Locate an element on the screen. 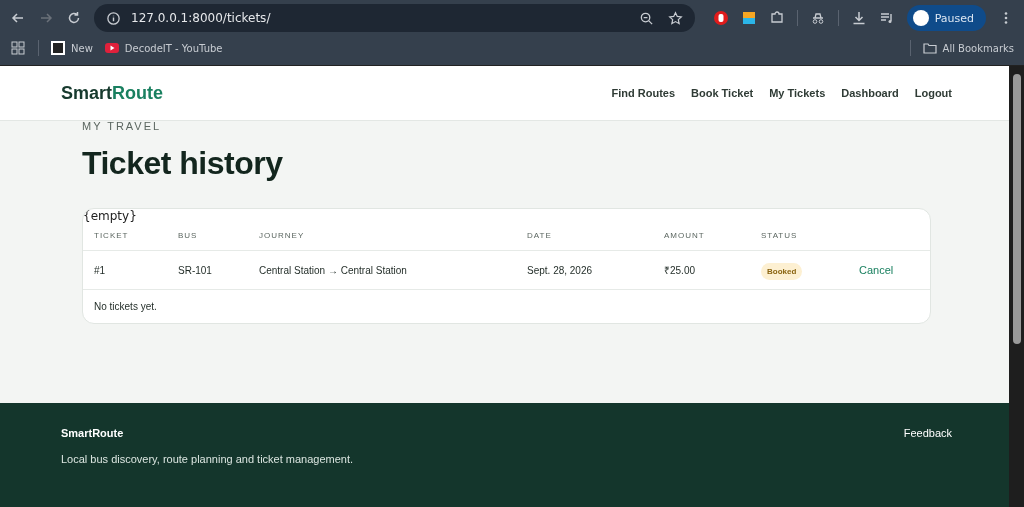 The width and height of the screenshot is (1024, 507). table-cell: ₹25.00 is located at coordinates (680, 270).